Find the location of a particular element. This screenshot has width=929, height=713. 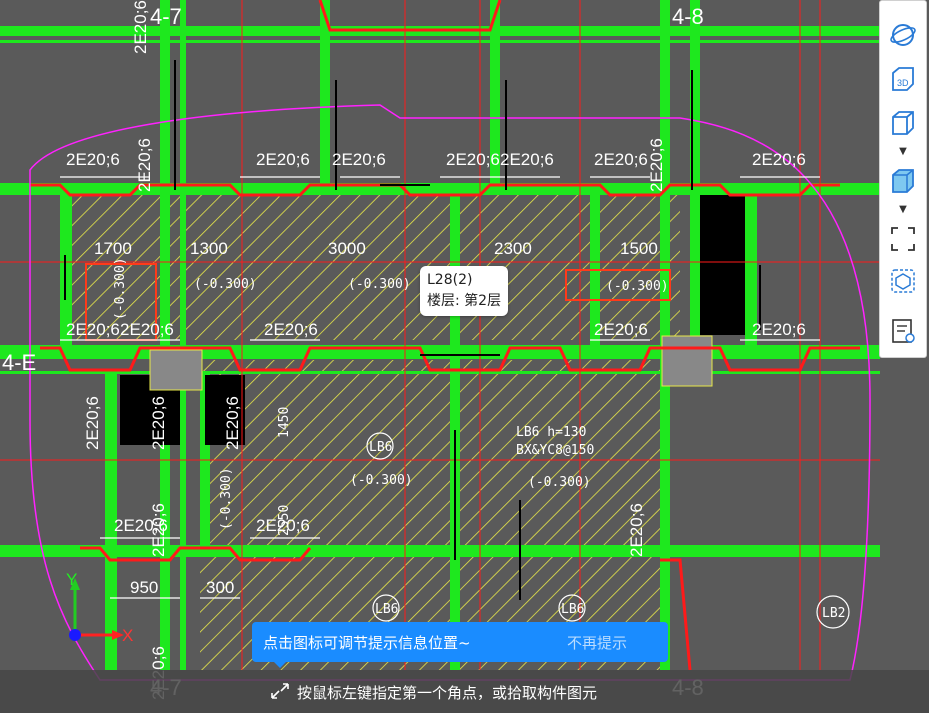

view-toolbar: 3D ▼ ▼ is located at coordinates (903, 179).